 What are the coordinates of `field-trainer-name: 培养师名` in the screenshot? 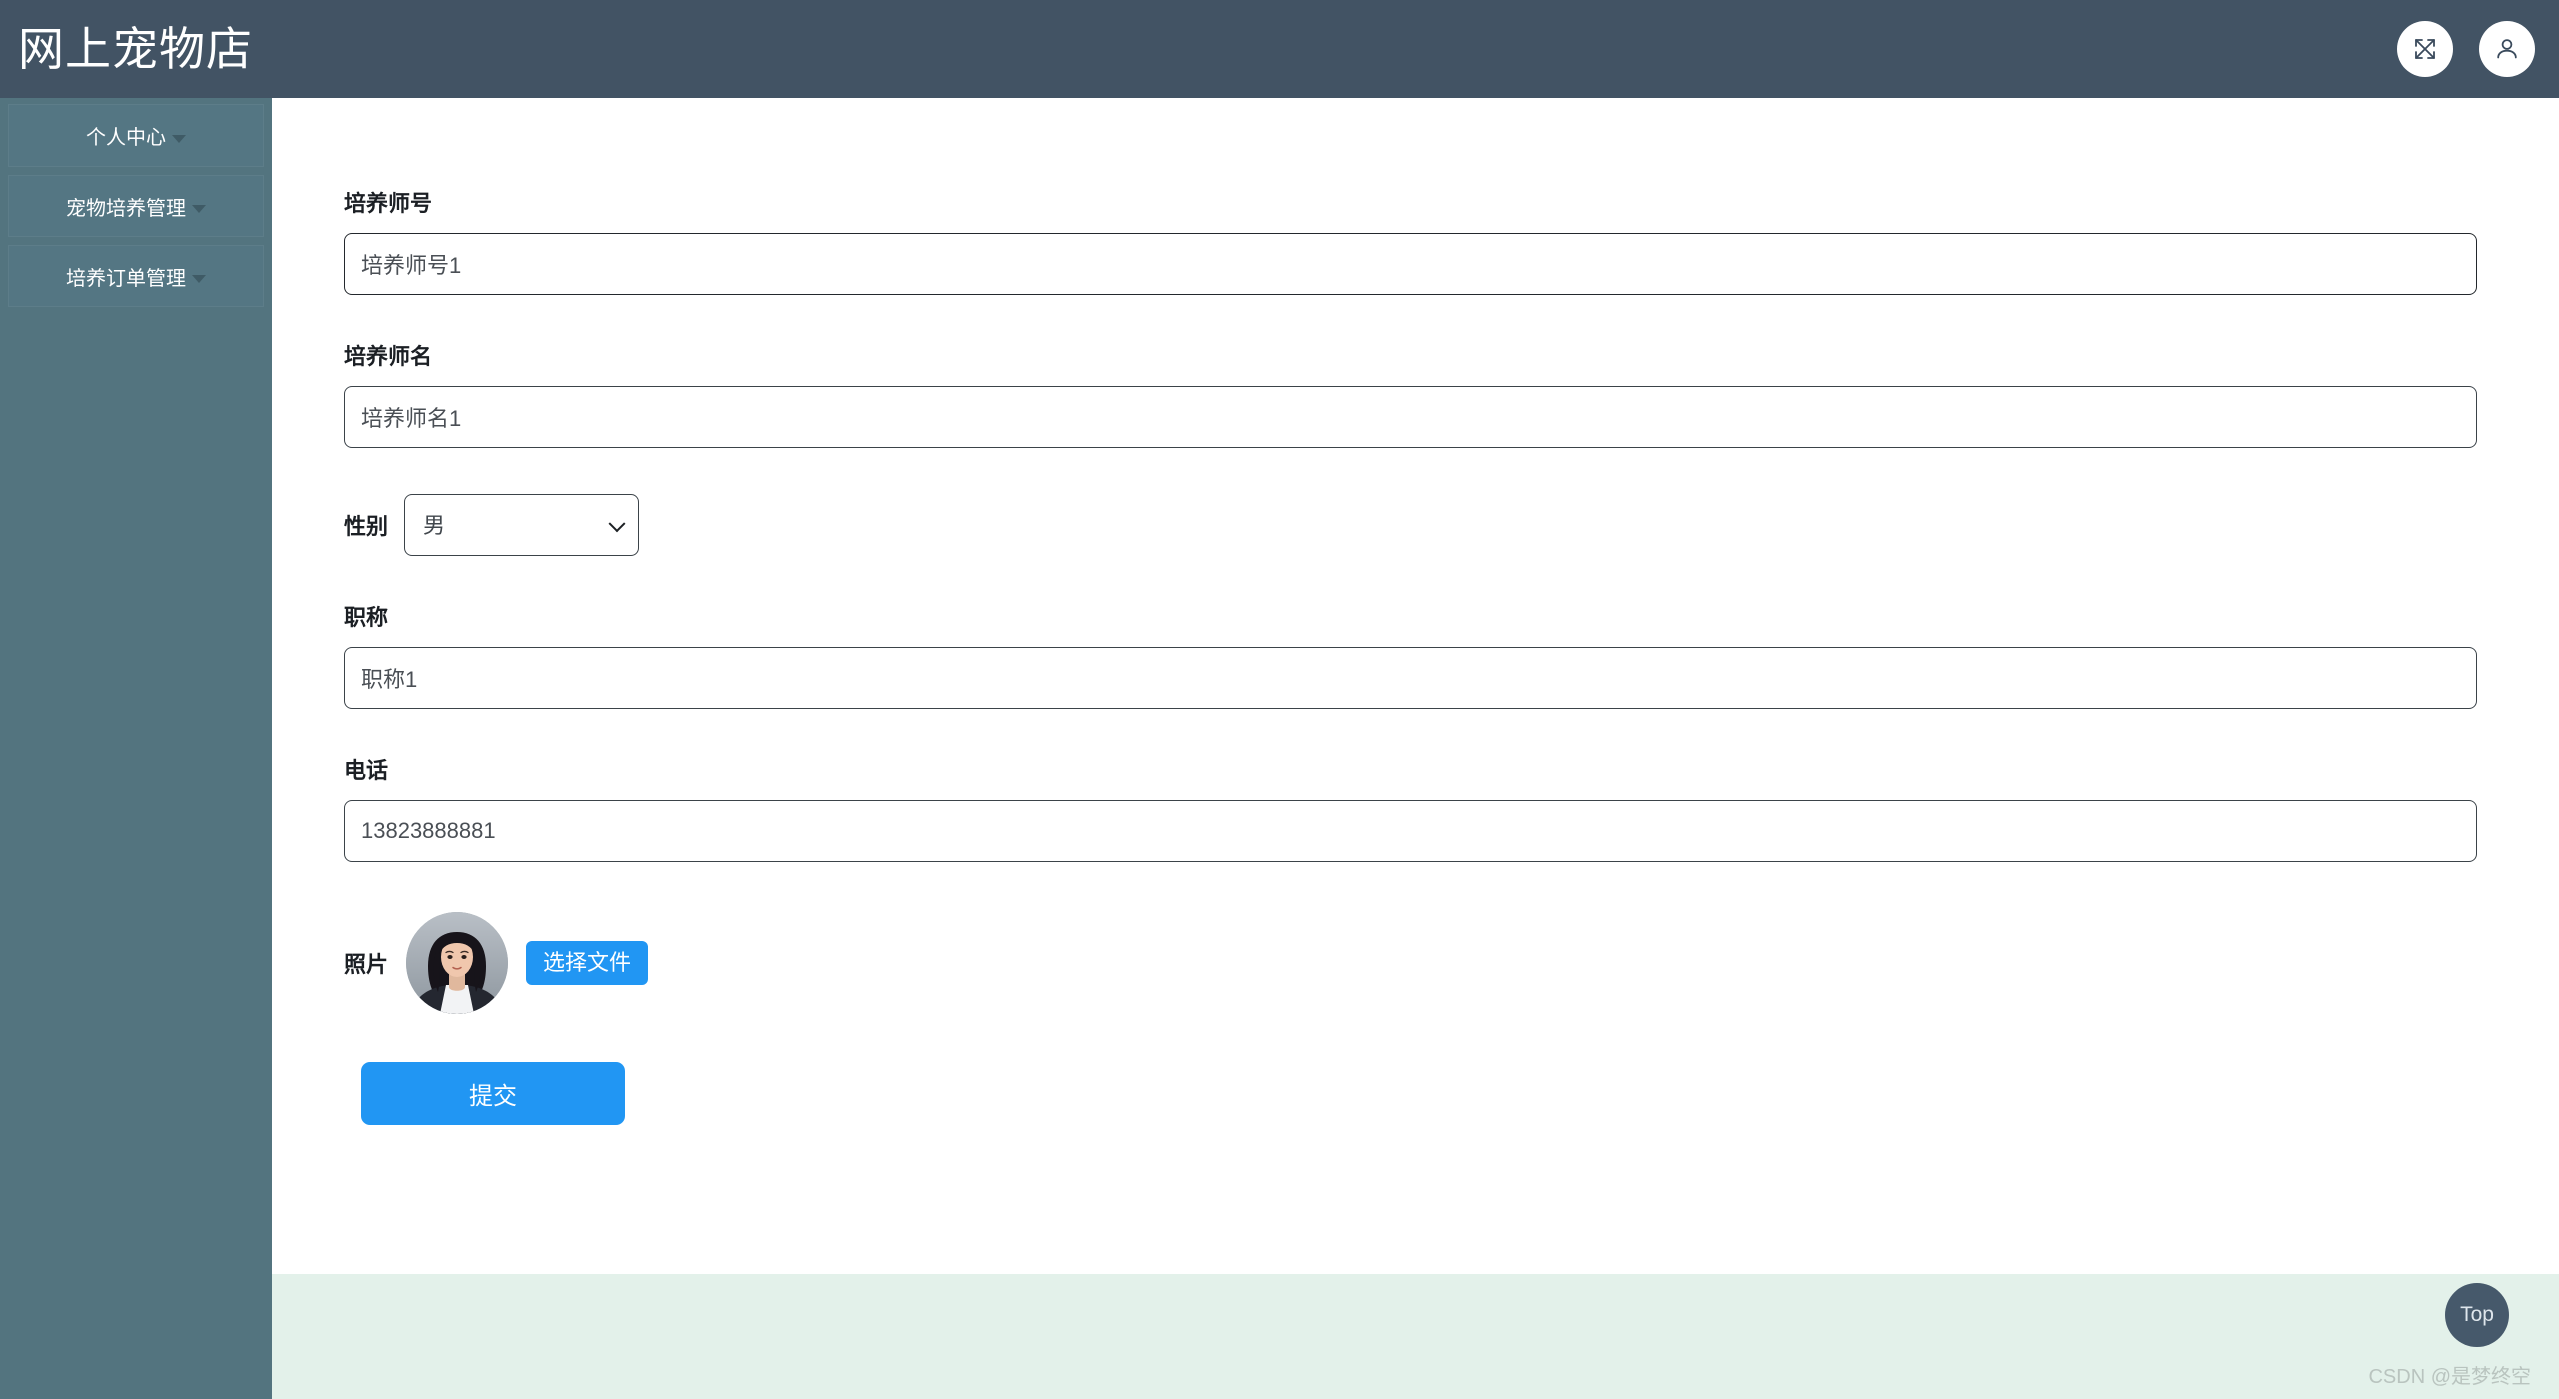 It's located at (1421, 393).